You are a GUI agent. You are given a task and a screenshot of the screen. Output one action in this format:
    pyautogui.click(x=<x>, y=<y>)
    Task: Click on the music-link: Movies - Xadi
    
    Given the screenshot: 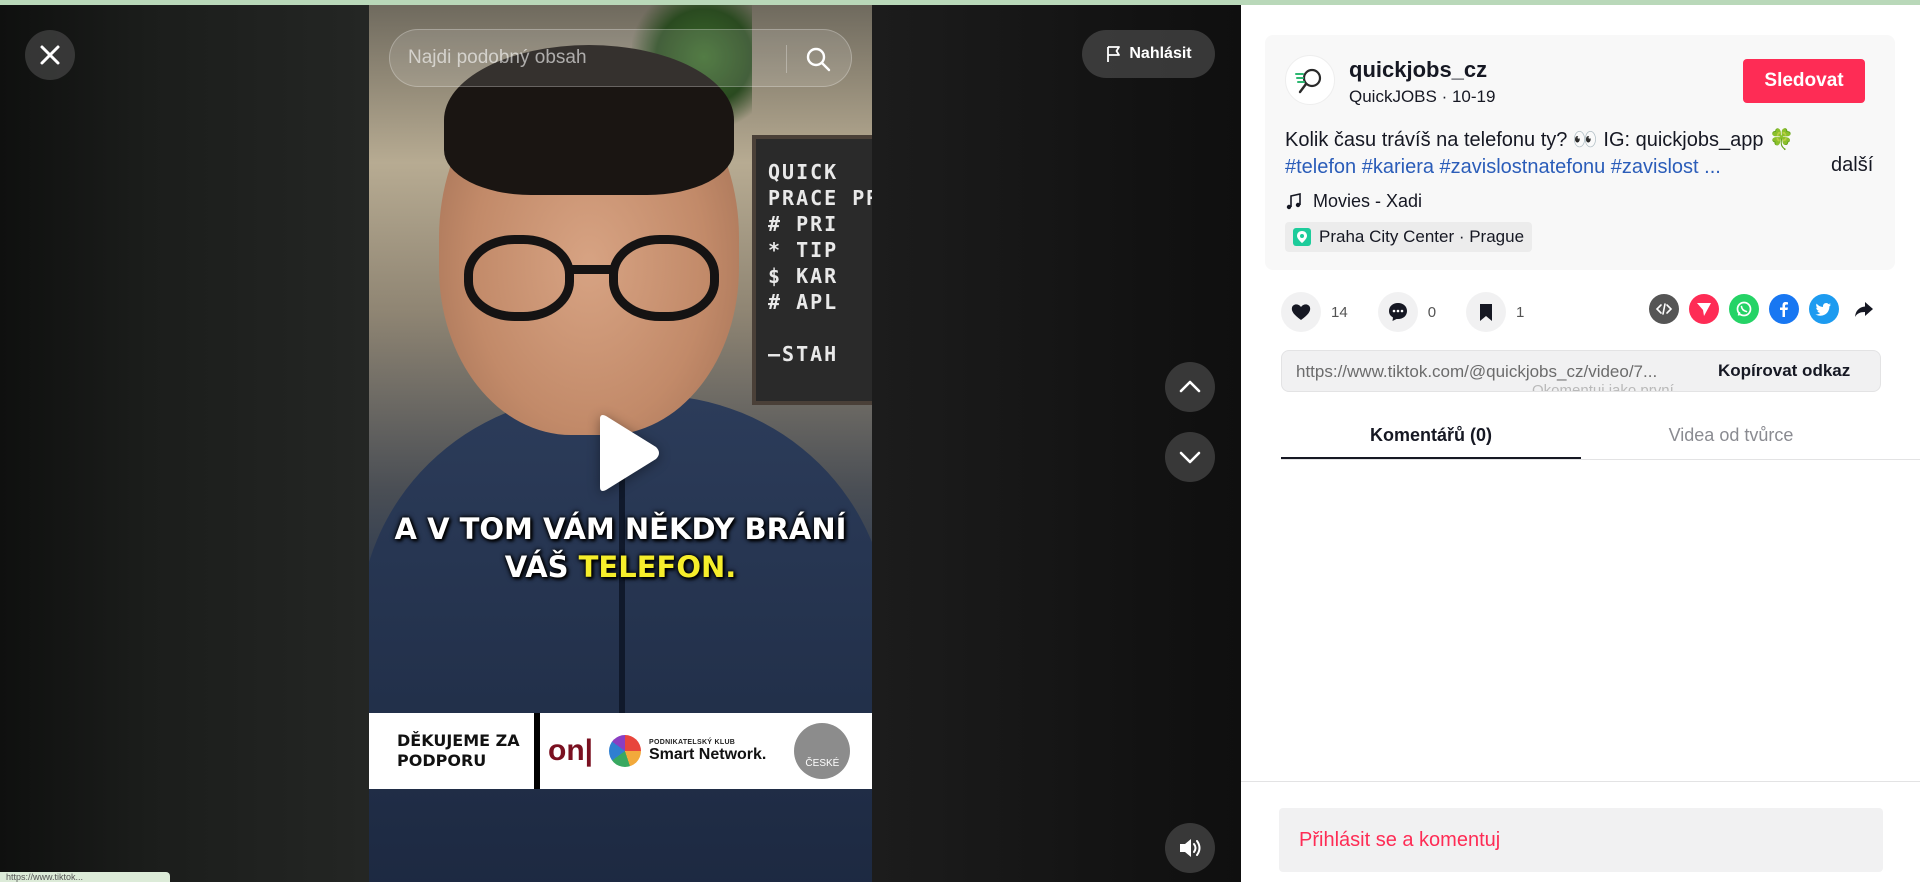 What is the action you would take?
    pyautogui.click(x=1353, y=201)
    